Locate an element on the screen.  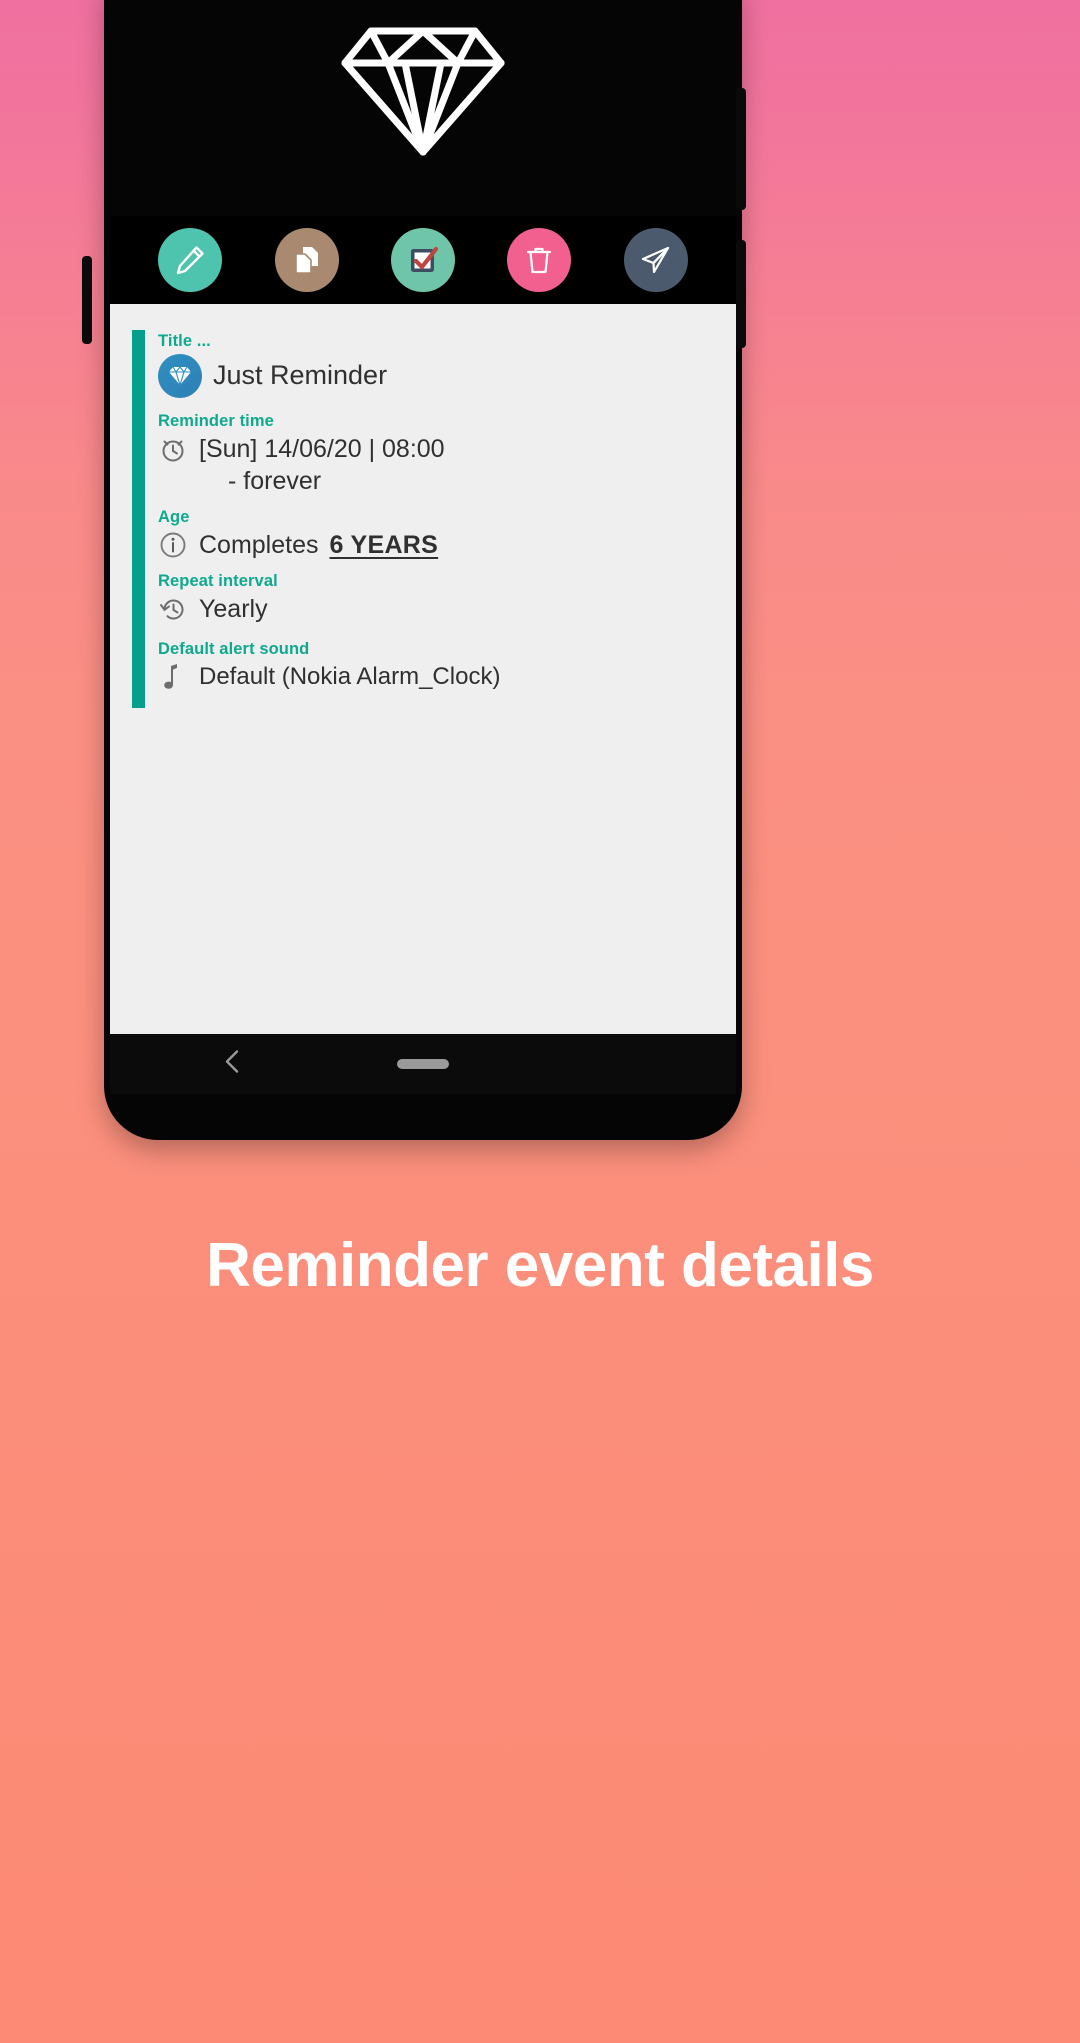
alarm-clock-icon is located at coordinates (173, 449).